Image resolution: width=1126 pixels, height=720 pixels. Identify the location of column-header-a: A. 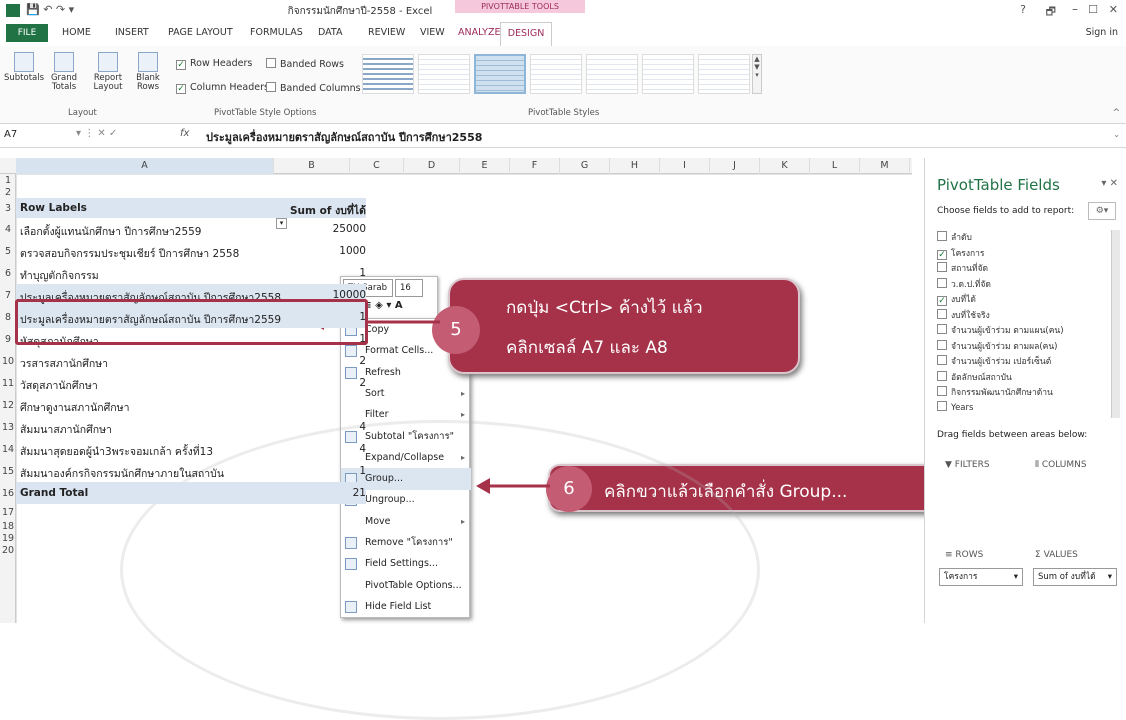
(145, 166).